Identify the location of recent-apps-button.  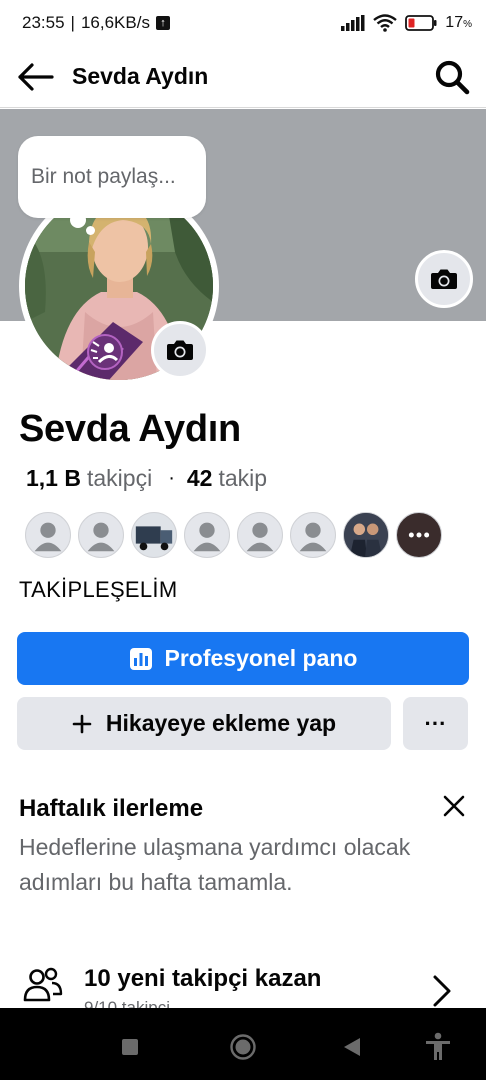
(130, 1047).